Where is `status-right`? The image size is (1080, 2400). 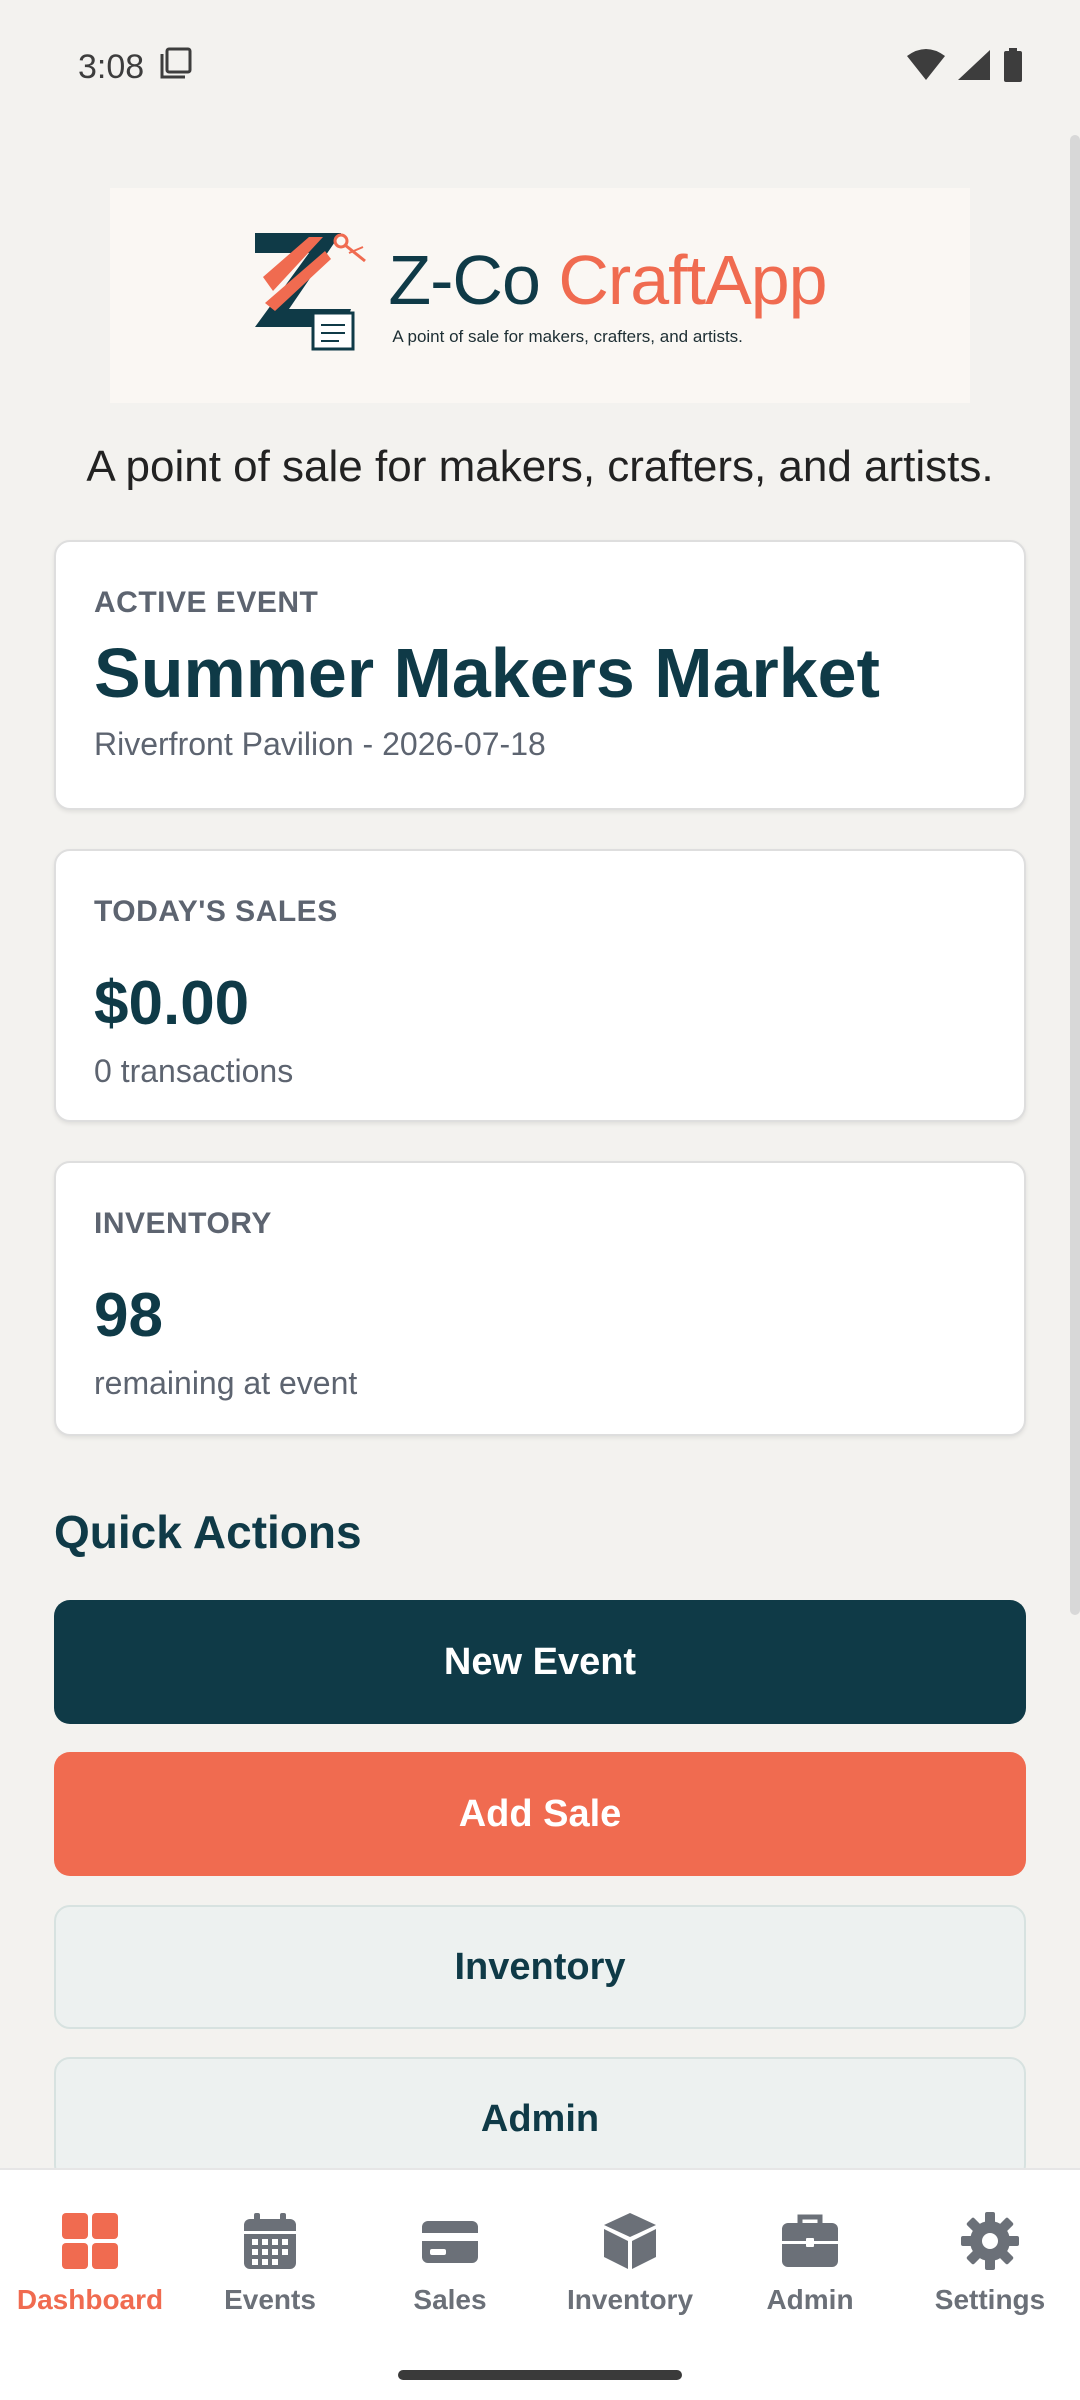 status-right is located at coordinates (965, 67).